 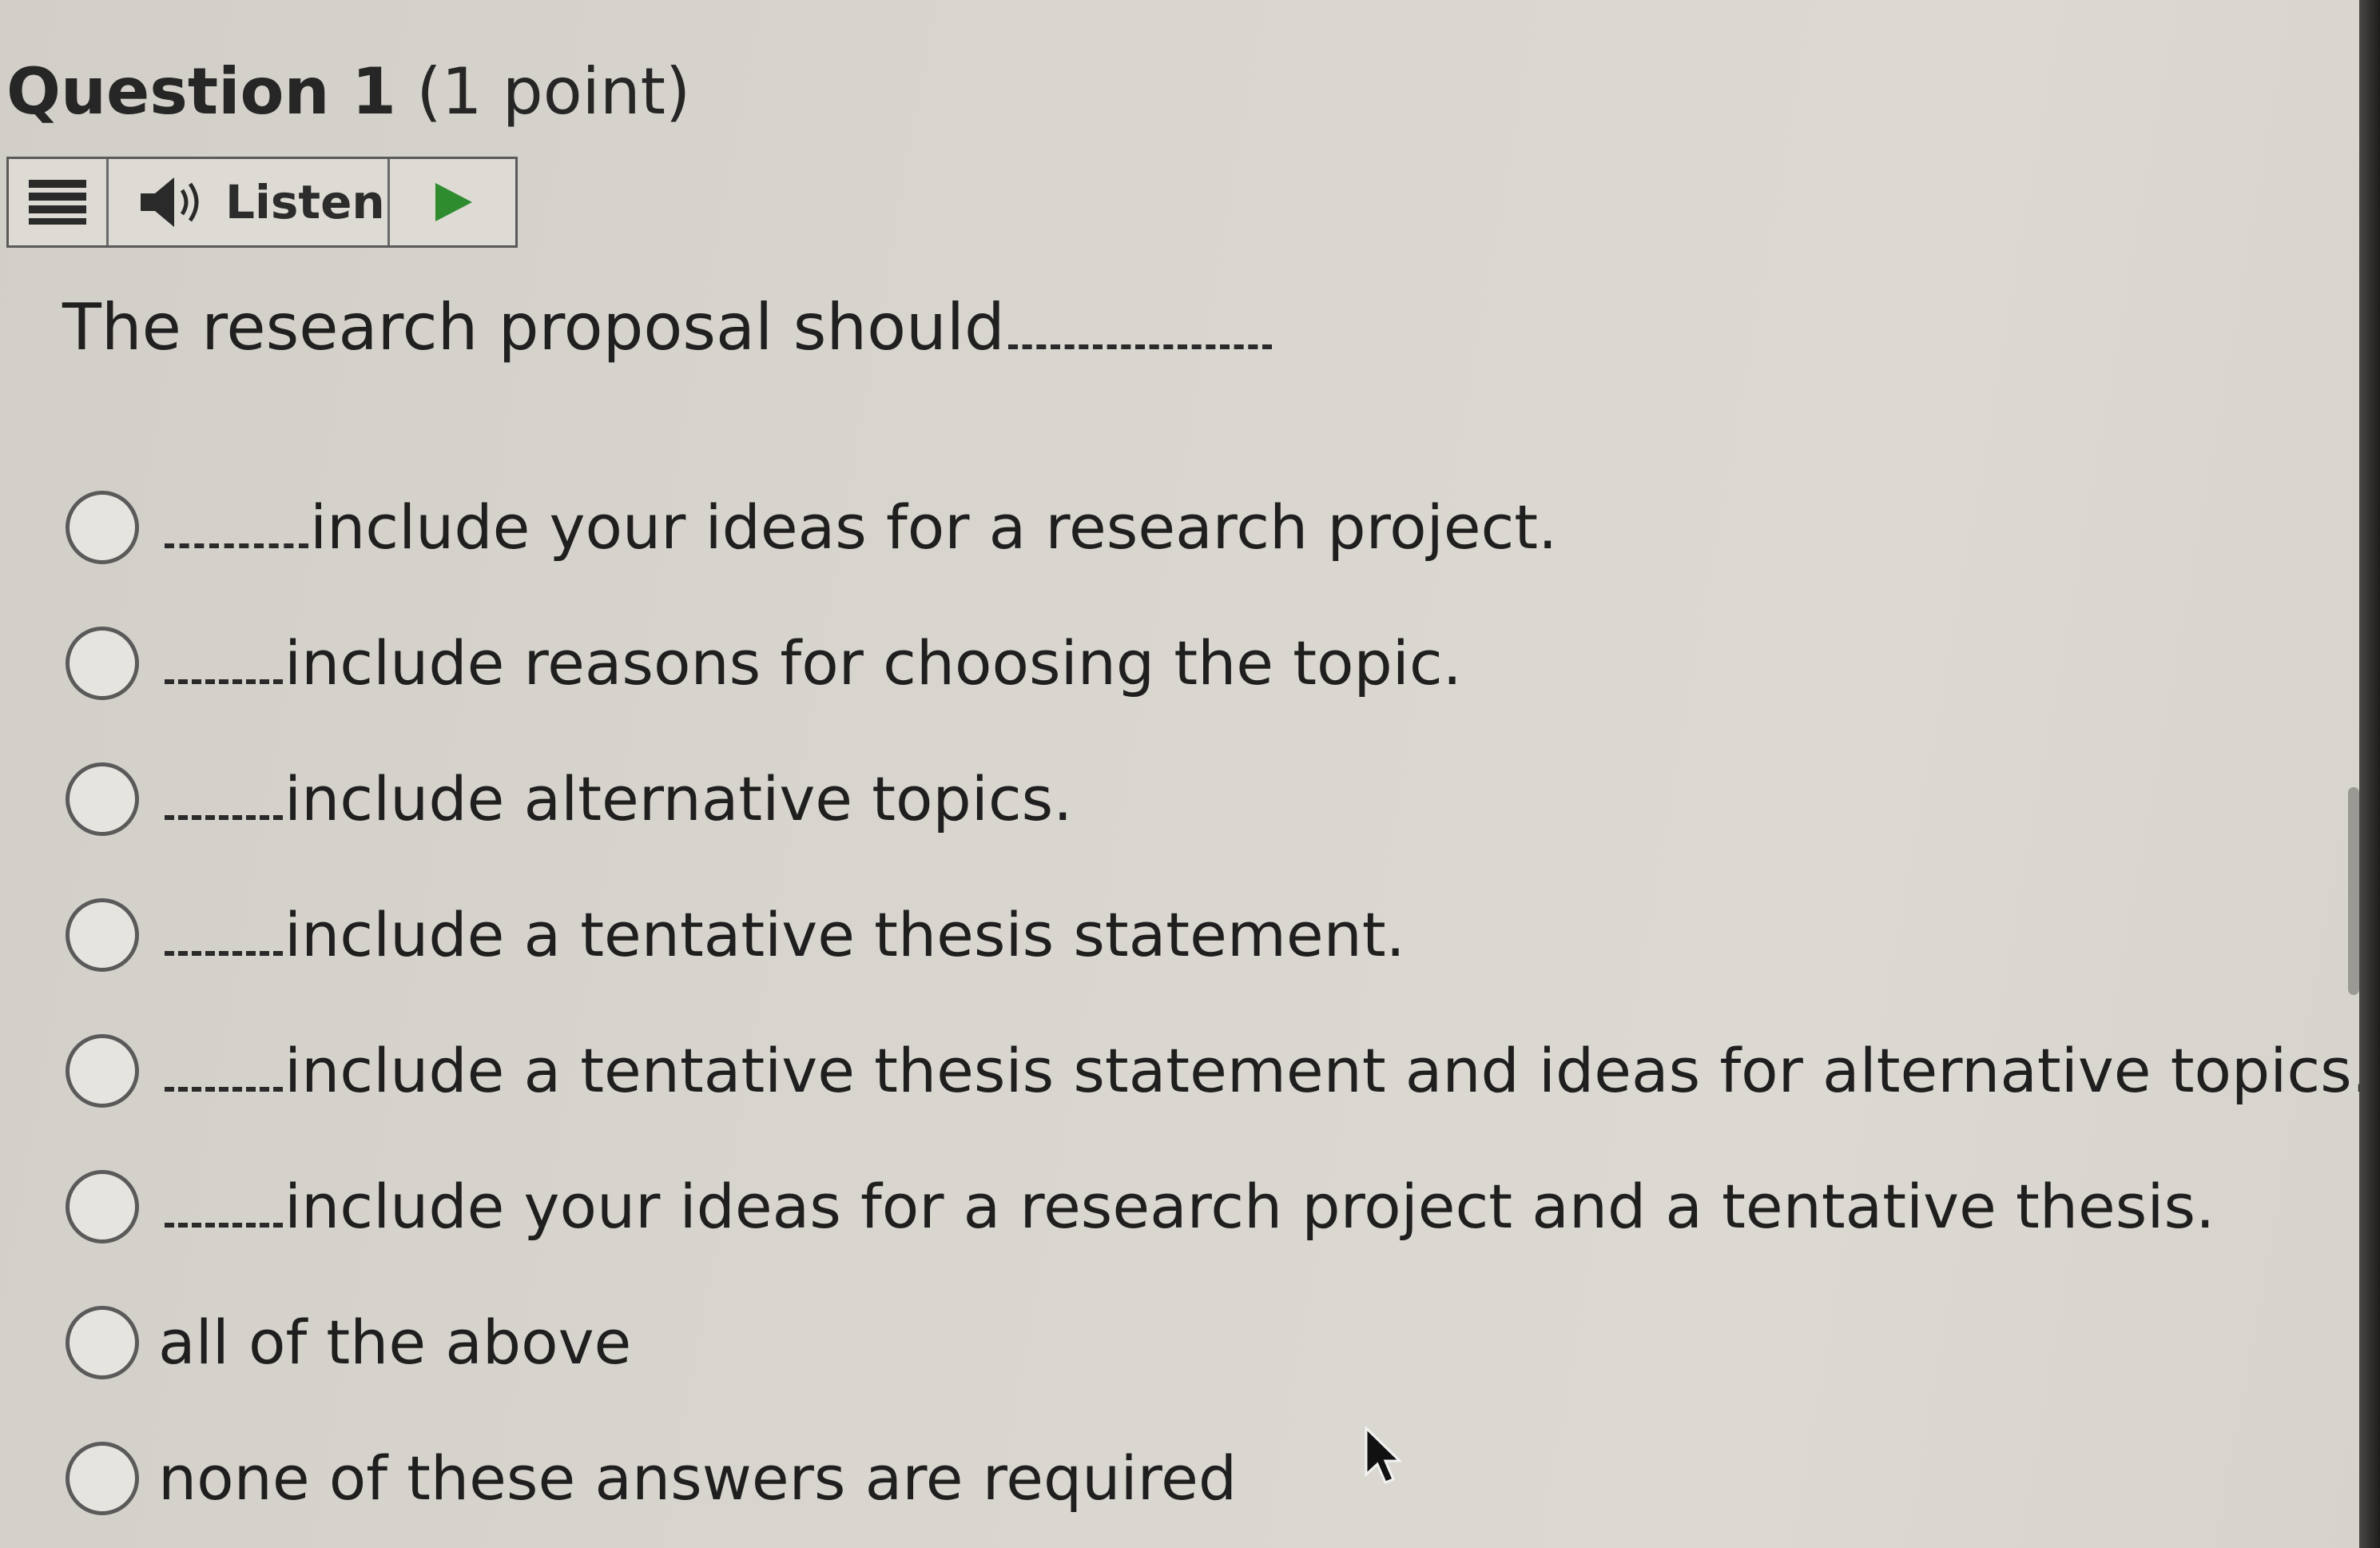 What do you see at coordinates (170, 202) in the screenshot?
I see `speaker-icon` at bounding box center [170, 202].